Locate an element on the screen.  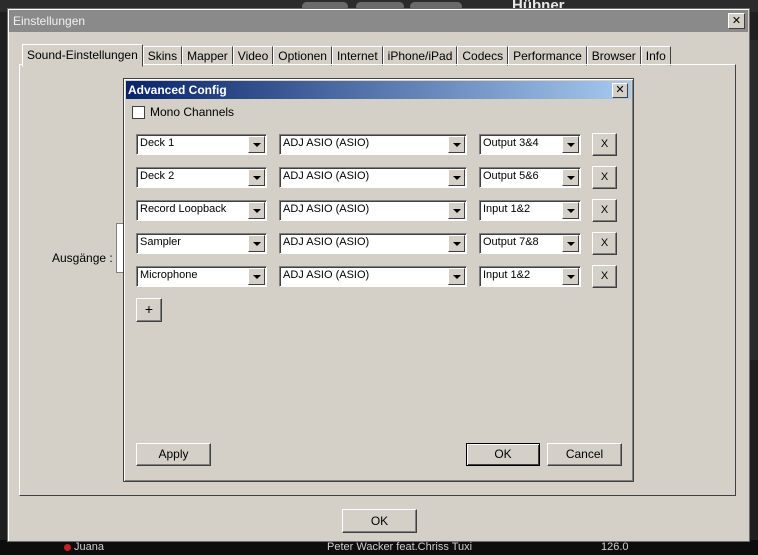
output-select-value: Output 7&8 is located at coordinates (511, 242).